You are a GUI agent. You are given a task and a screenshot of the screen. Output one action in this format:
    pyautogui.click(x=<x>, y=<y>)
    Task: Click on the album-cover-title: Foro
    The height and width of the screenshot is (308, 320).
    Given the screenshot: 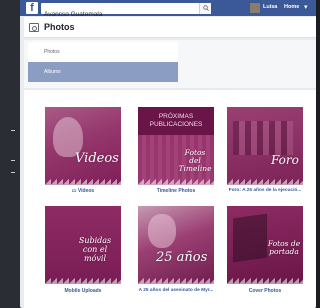 What is the action you would take?
    pyautogui.click(x=285, y=160)
    